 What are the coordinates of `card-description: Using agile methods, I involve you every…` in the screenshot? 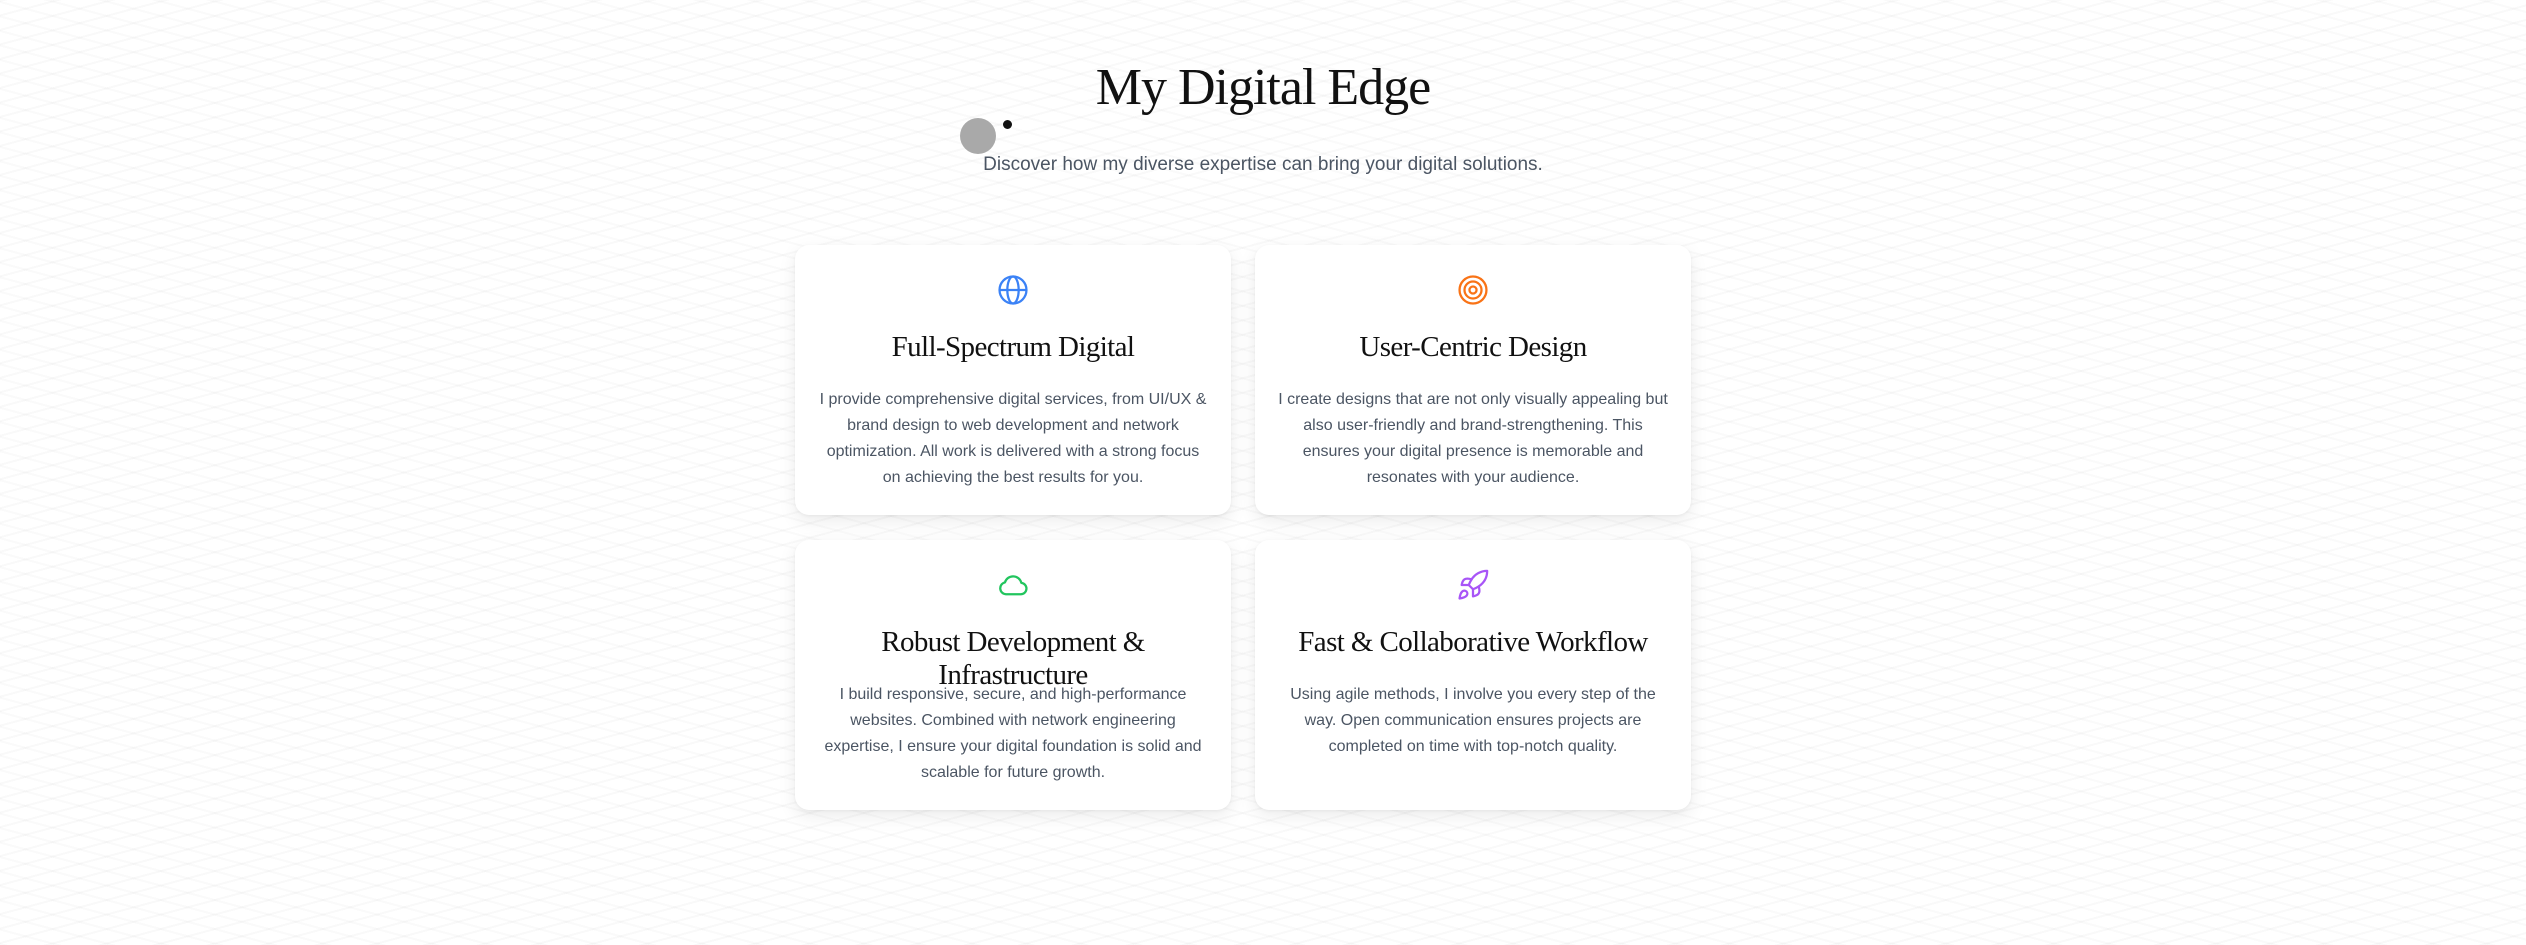 It's located at (1473, 720).